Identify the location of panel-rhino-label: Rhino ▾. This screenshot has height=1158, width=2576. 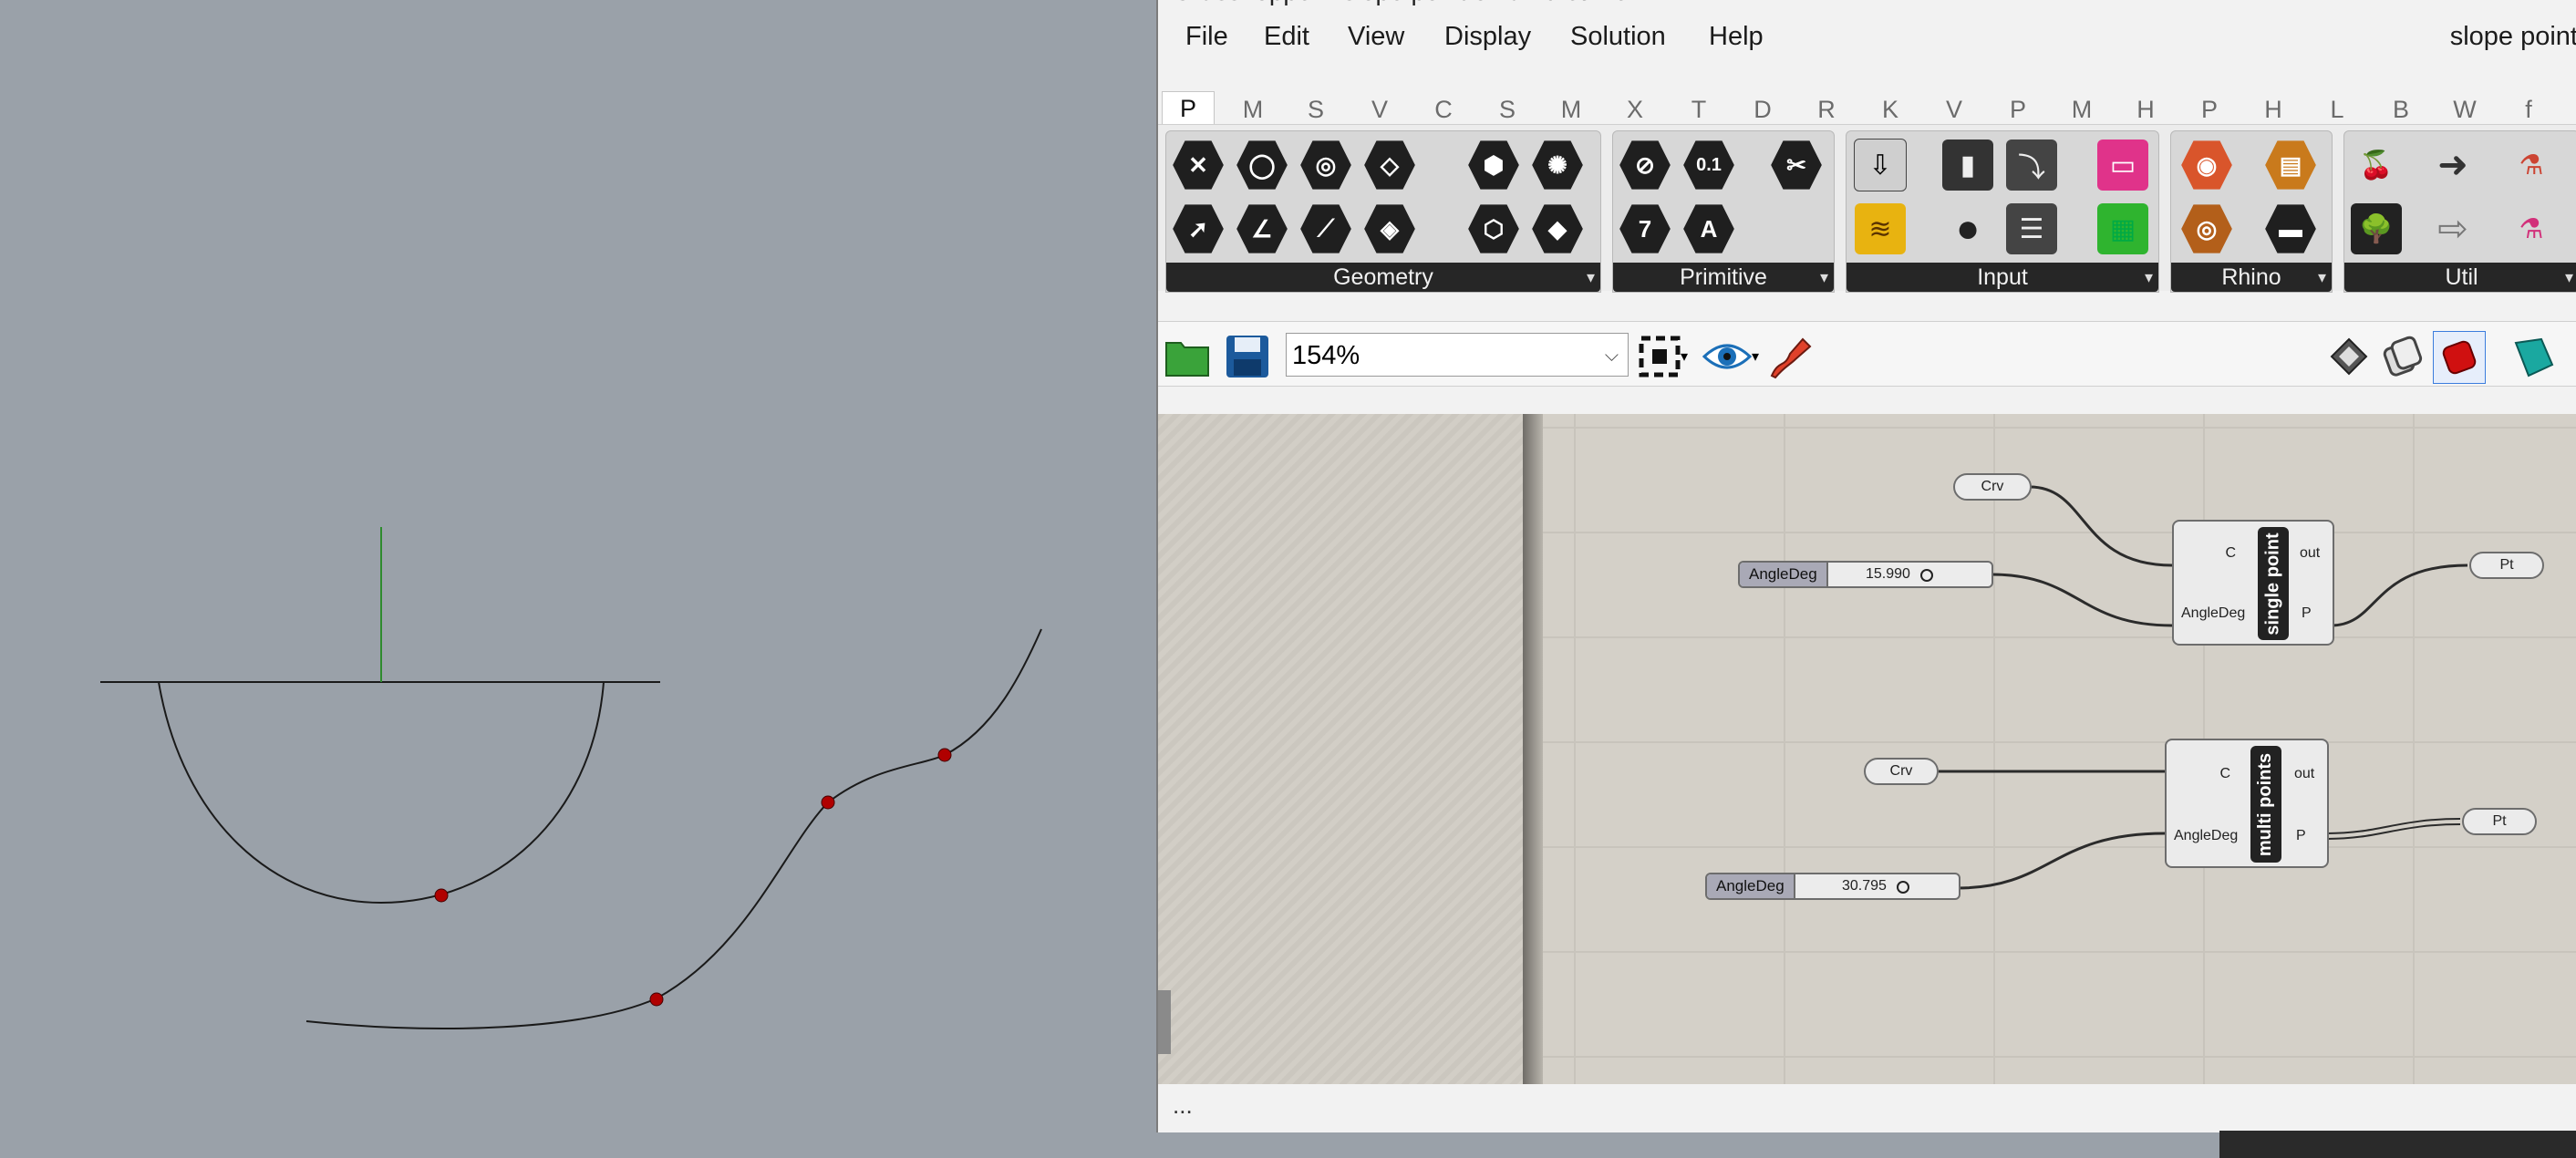
(2251, 277).